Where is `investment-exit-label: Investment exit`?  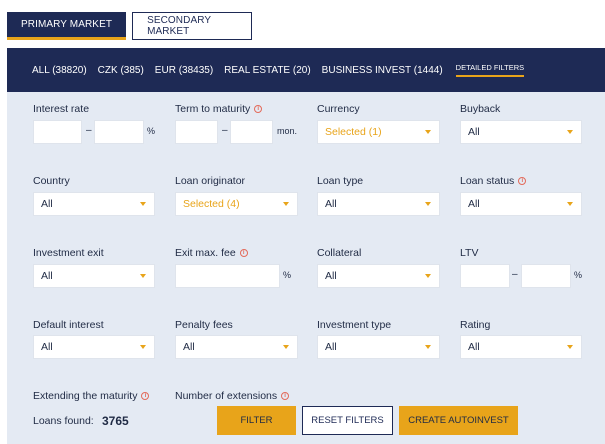 investment-exit-label: Investment exit is located at coordinates (68, 253).